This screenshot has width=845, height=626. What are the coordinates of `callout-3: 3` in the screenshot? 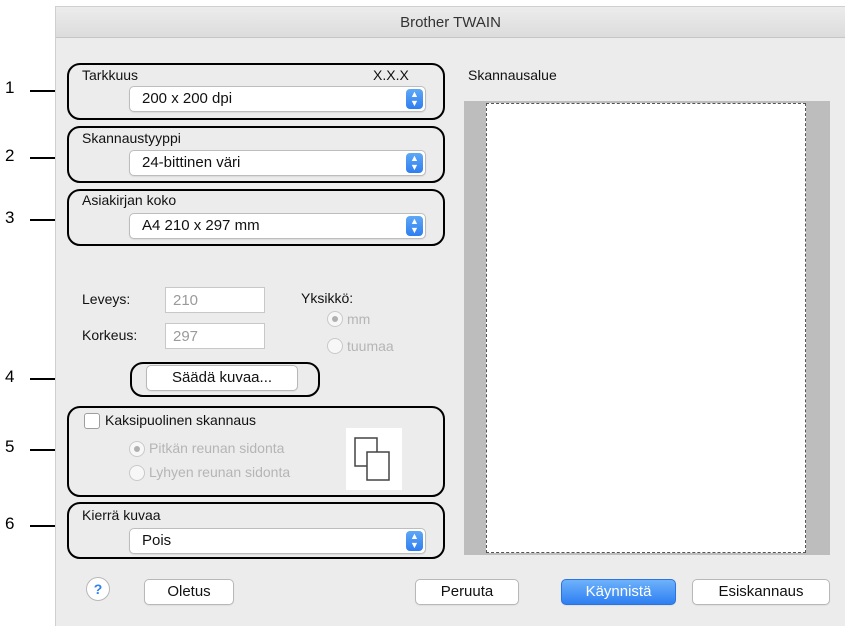 It's located at (10, 217).